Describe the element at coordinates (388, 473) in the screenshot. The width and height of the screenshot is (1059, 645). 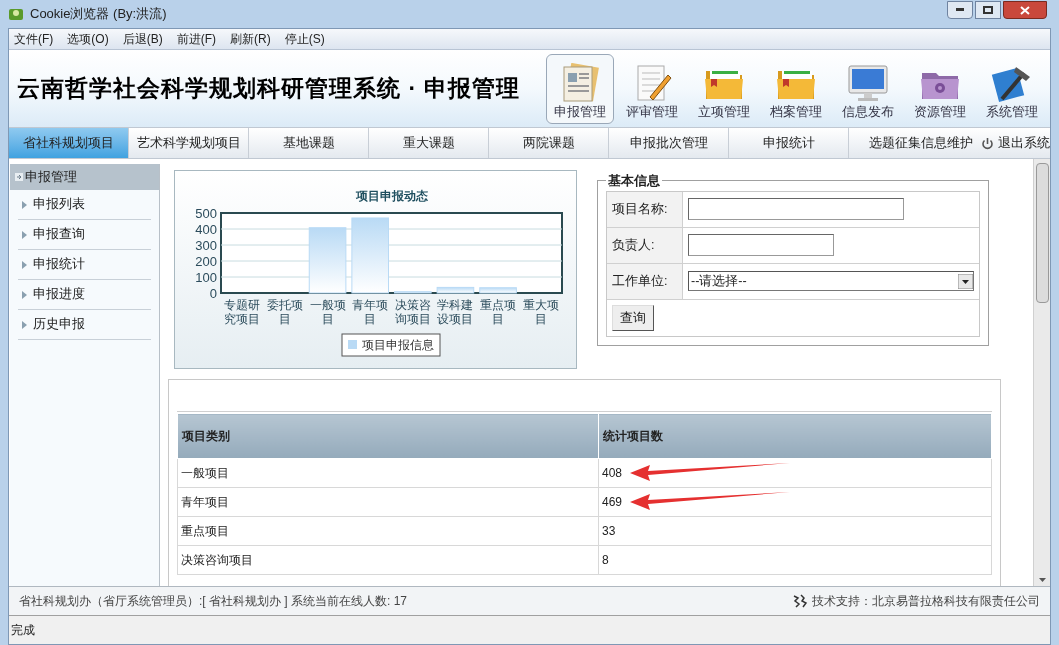
I see `table-cell: 一般项目` at that location.